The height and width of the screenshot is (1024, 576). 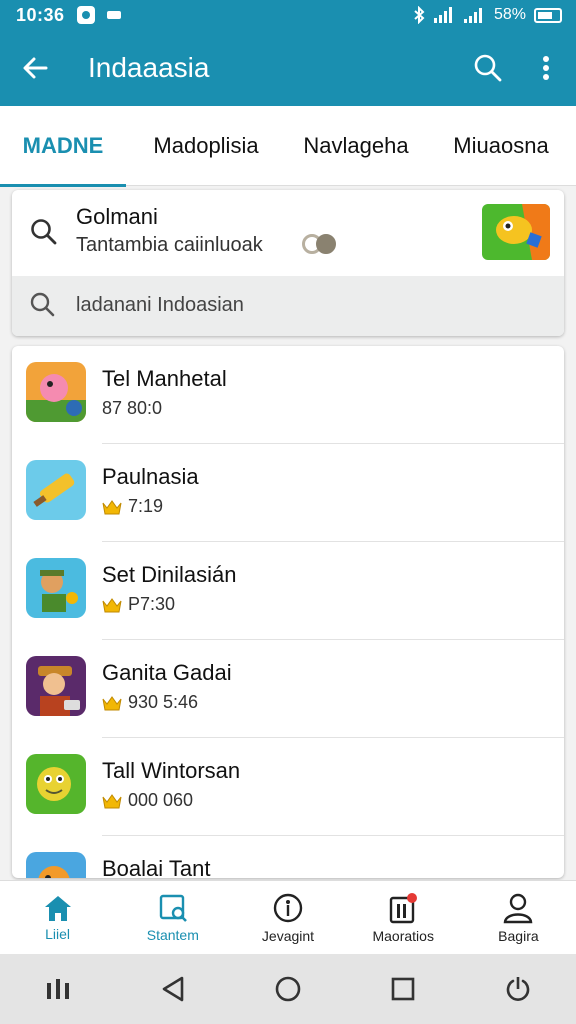 I want to click on battery-percent: 58%, so click(x=509, y=14).